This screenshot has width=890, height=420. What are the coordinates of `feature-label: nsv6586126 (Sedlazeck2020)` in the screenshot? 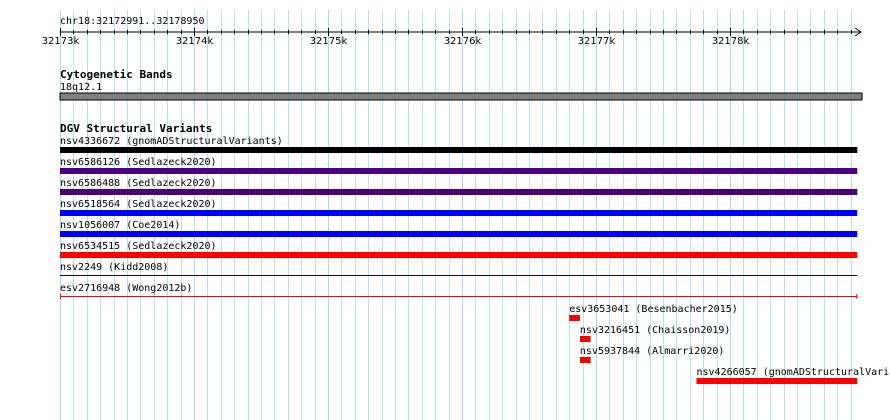 It's located at (138, 162).